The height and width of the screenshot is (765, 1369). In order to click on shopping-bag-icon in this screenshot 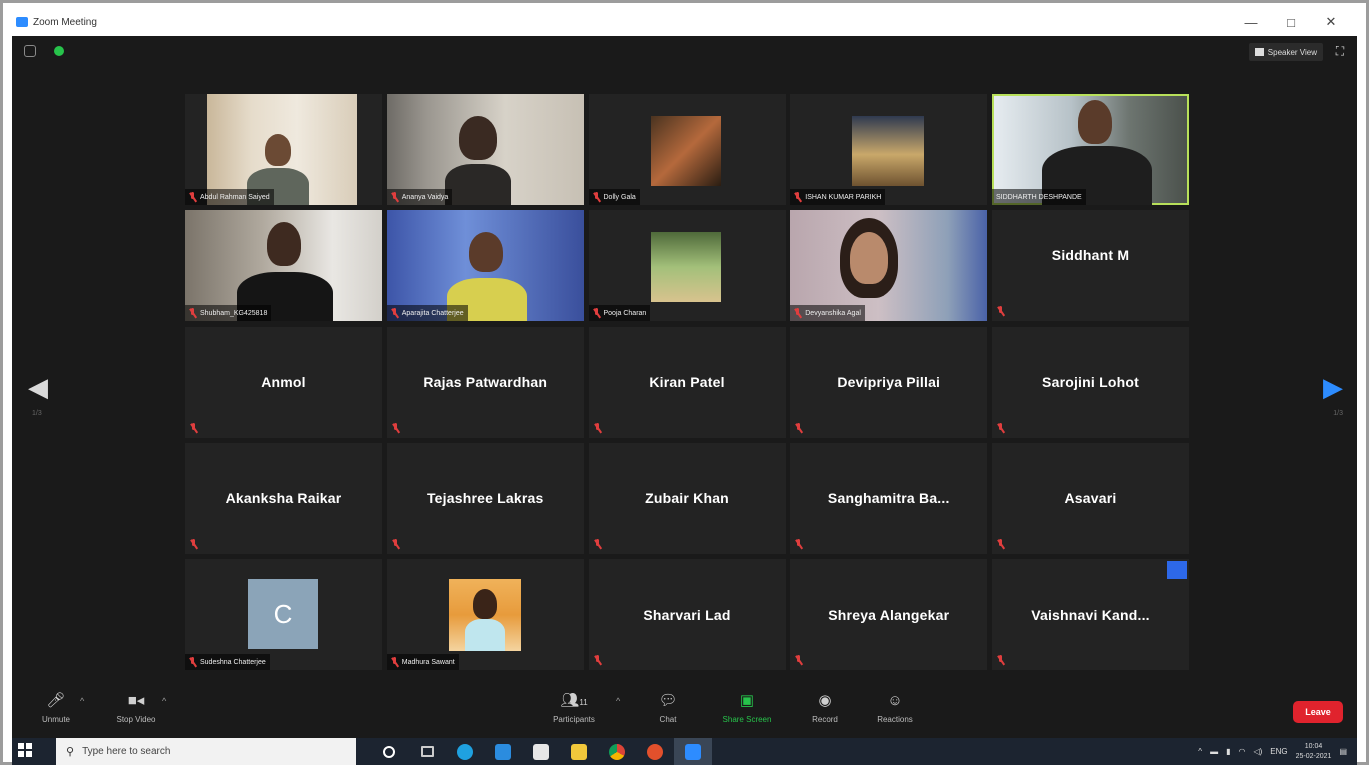, I will do `click(541, 751)`.